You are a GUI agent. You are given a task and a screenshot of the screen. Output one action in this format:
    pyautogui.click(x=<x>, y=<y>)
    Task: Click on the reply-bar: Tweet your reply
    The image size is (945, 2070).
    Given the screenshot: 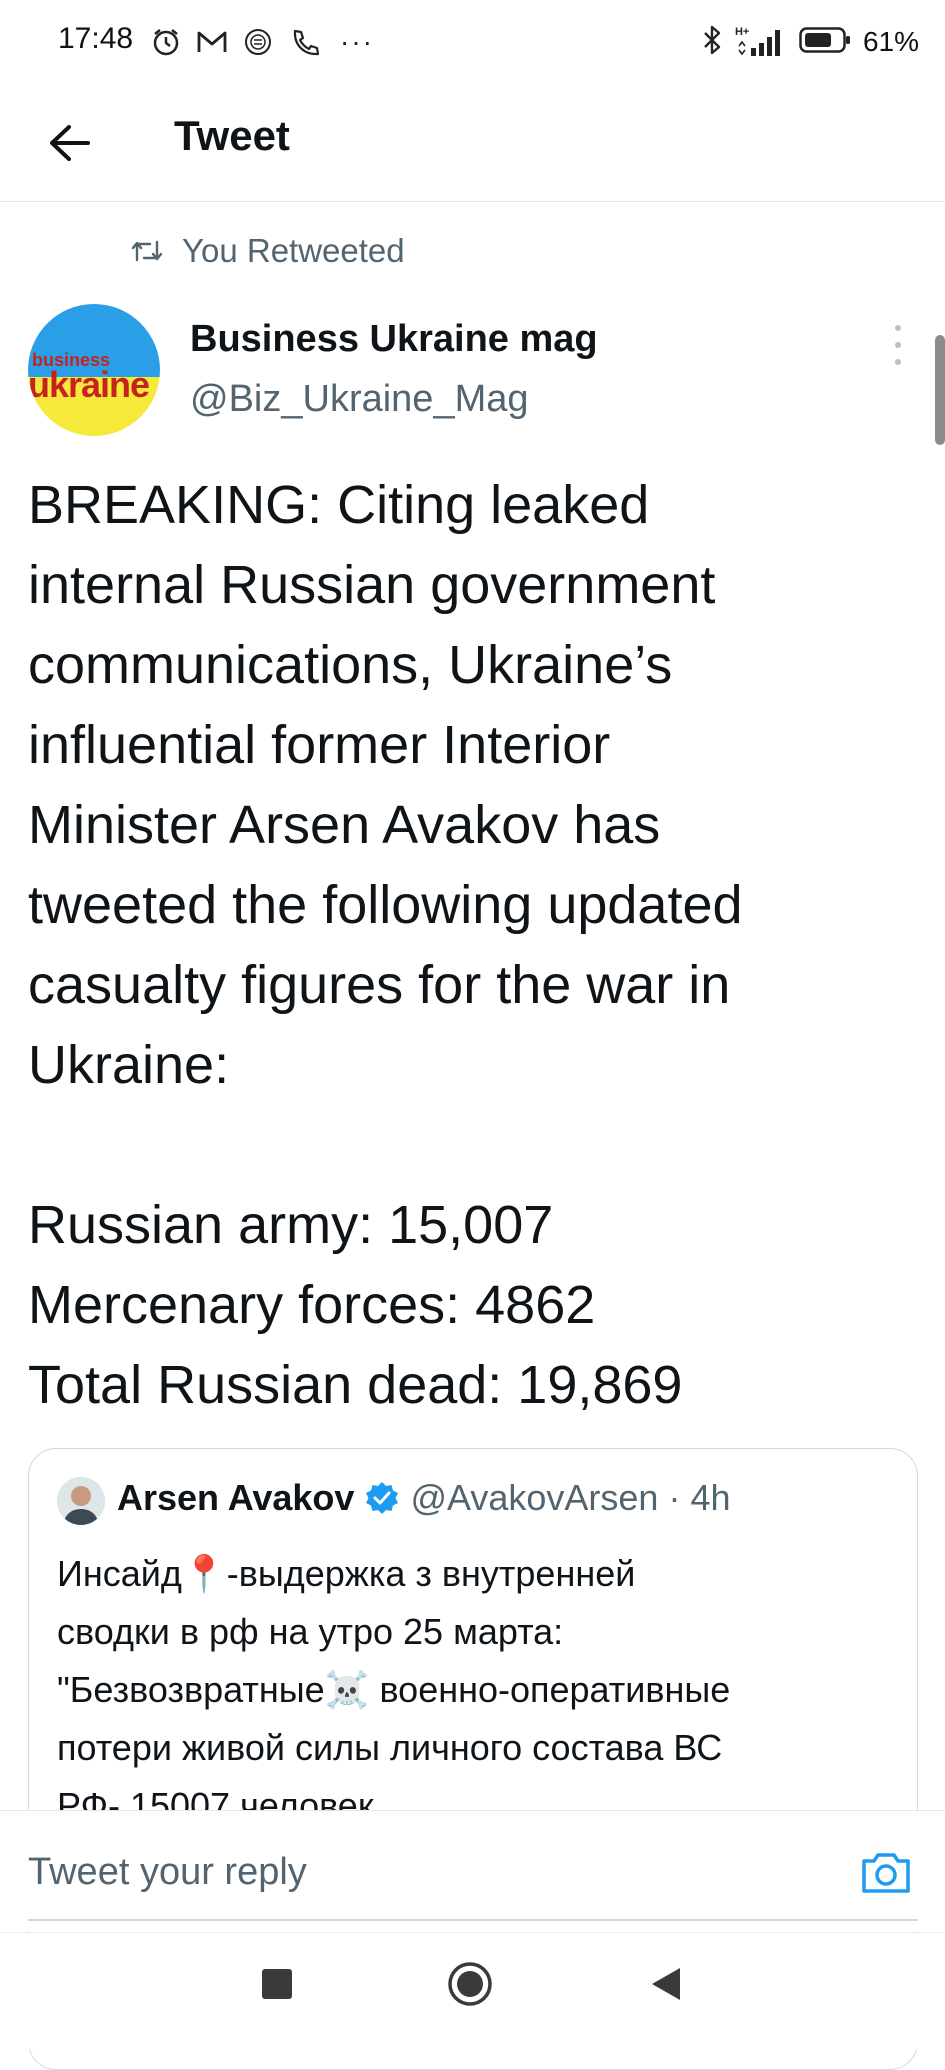 What is the action you would take?
    pyautogui.click(x=472, y=1870)
    